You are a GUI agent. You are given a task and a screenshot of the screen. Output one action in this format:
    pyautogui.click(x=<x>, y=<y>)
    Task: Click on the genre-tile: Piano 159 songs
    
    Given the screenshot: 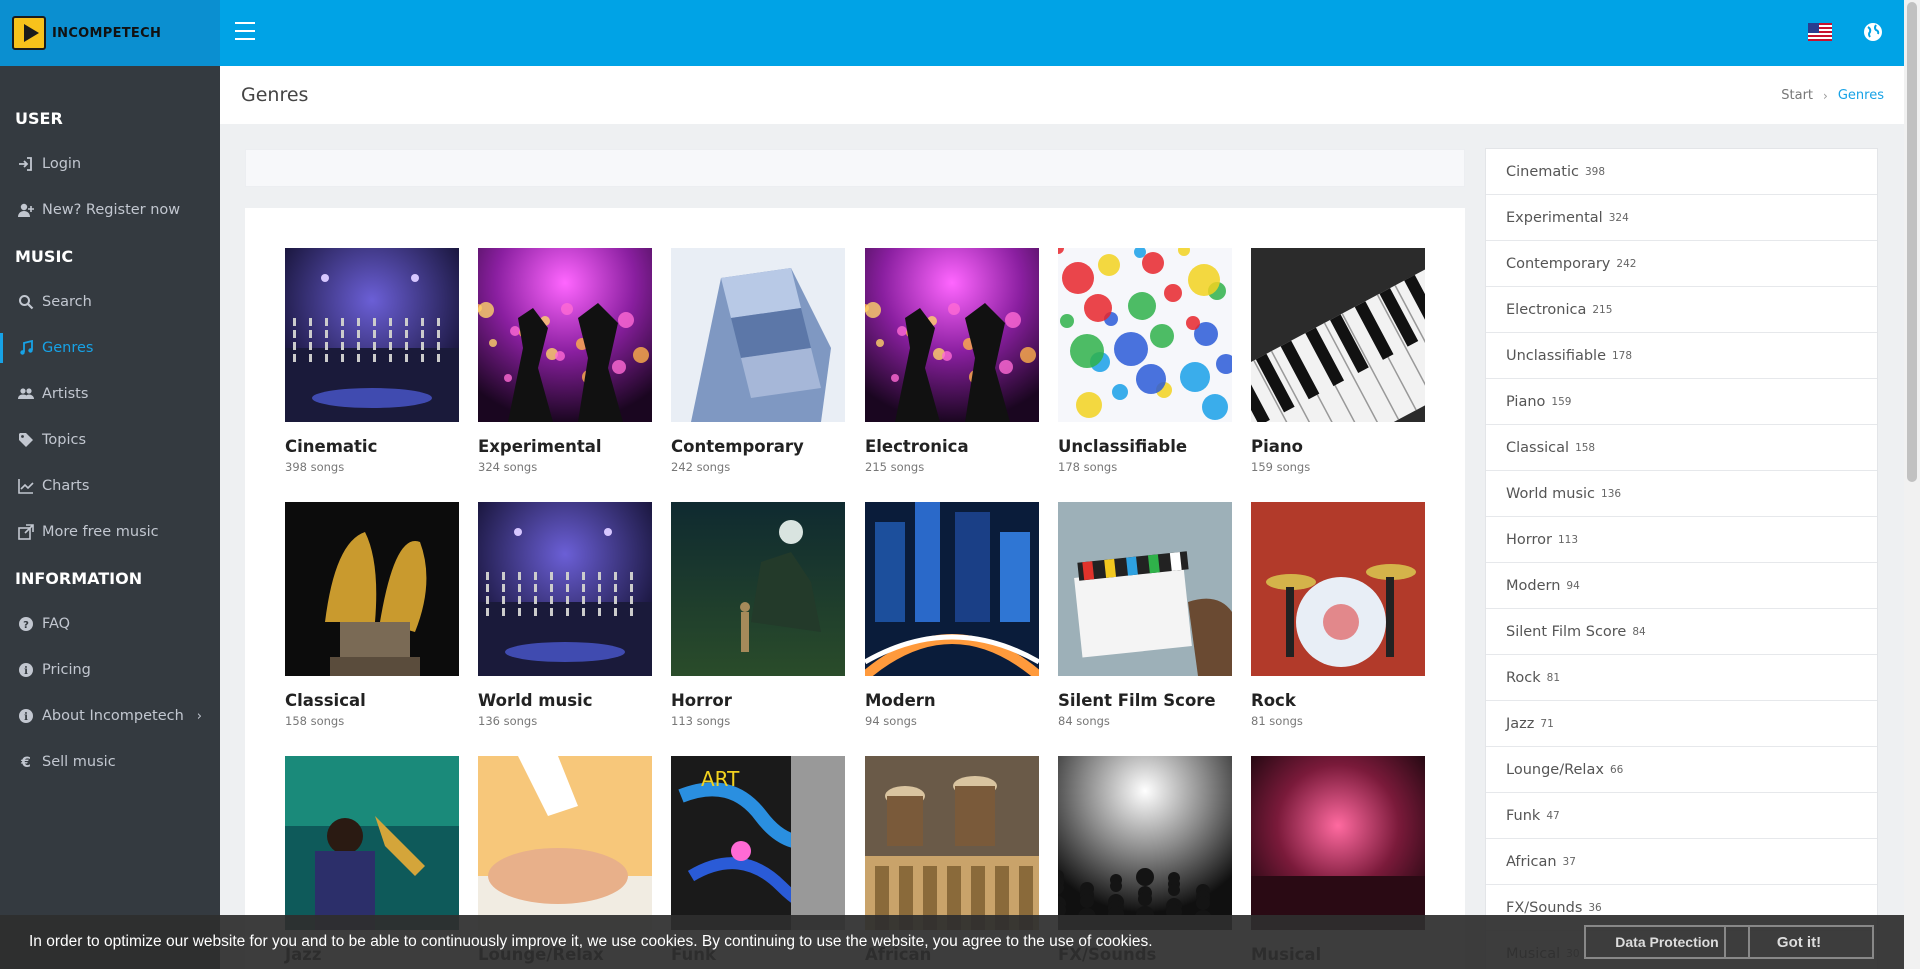 What is the action you would take?
    pyautogui.click(x=1338, y=361)
    